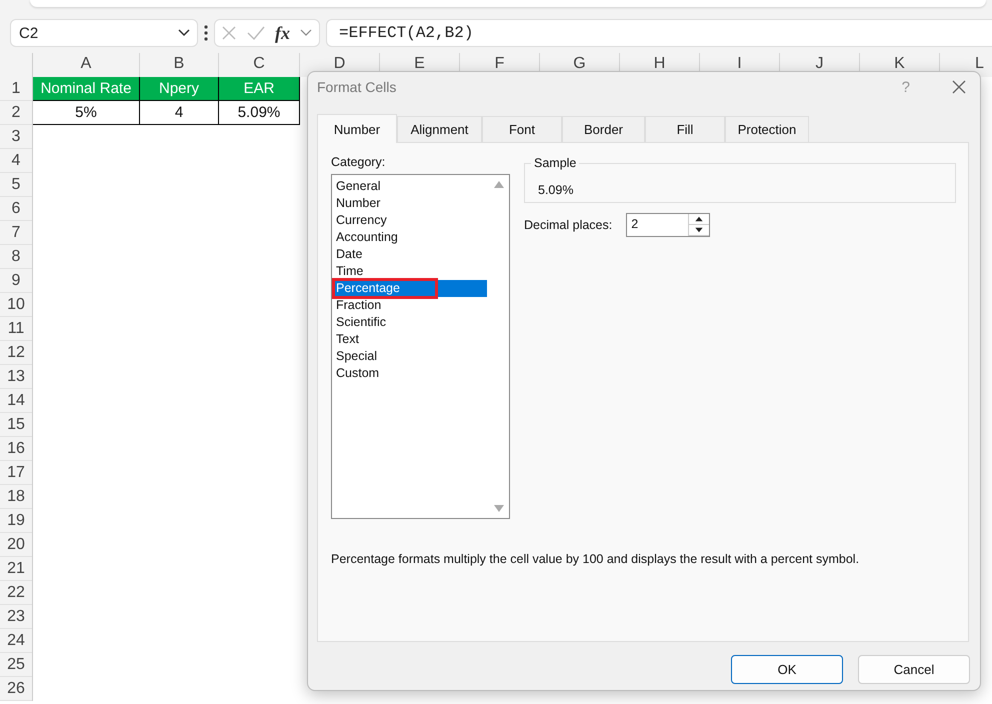 This screenshot has height=704, width=992. Describe the element at coordinates (410, 356) in the screenshot. I see `list-item: Special` at that location.